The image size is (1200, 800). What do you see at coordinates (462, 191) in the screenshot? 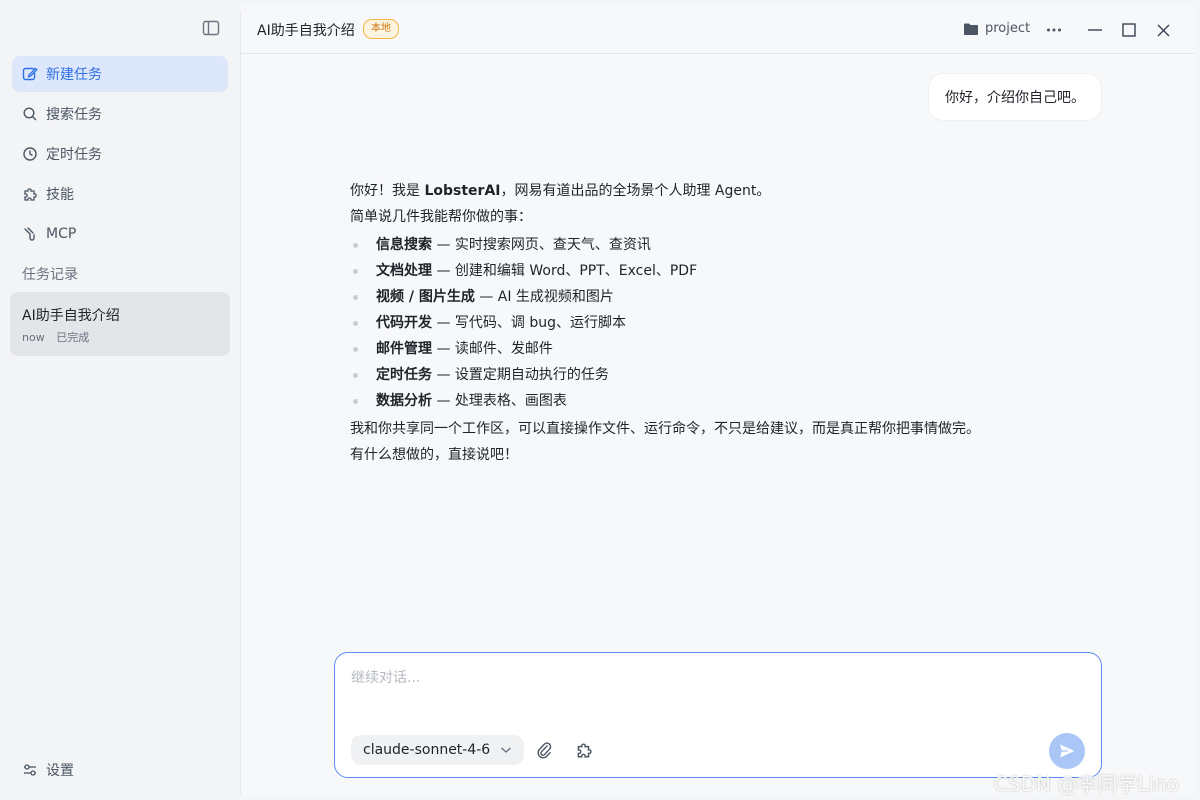
I see `assistant-name: LobsterAI` at bounding box center [462, 191].